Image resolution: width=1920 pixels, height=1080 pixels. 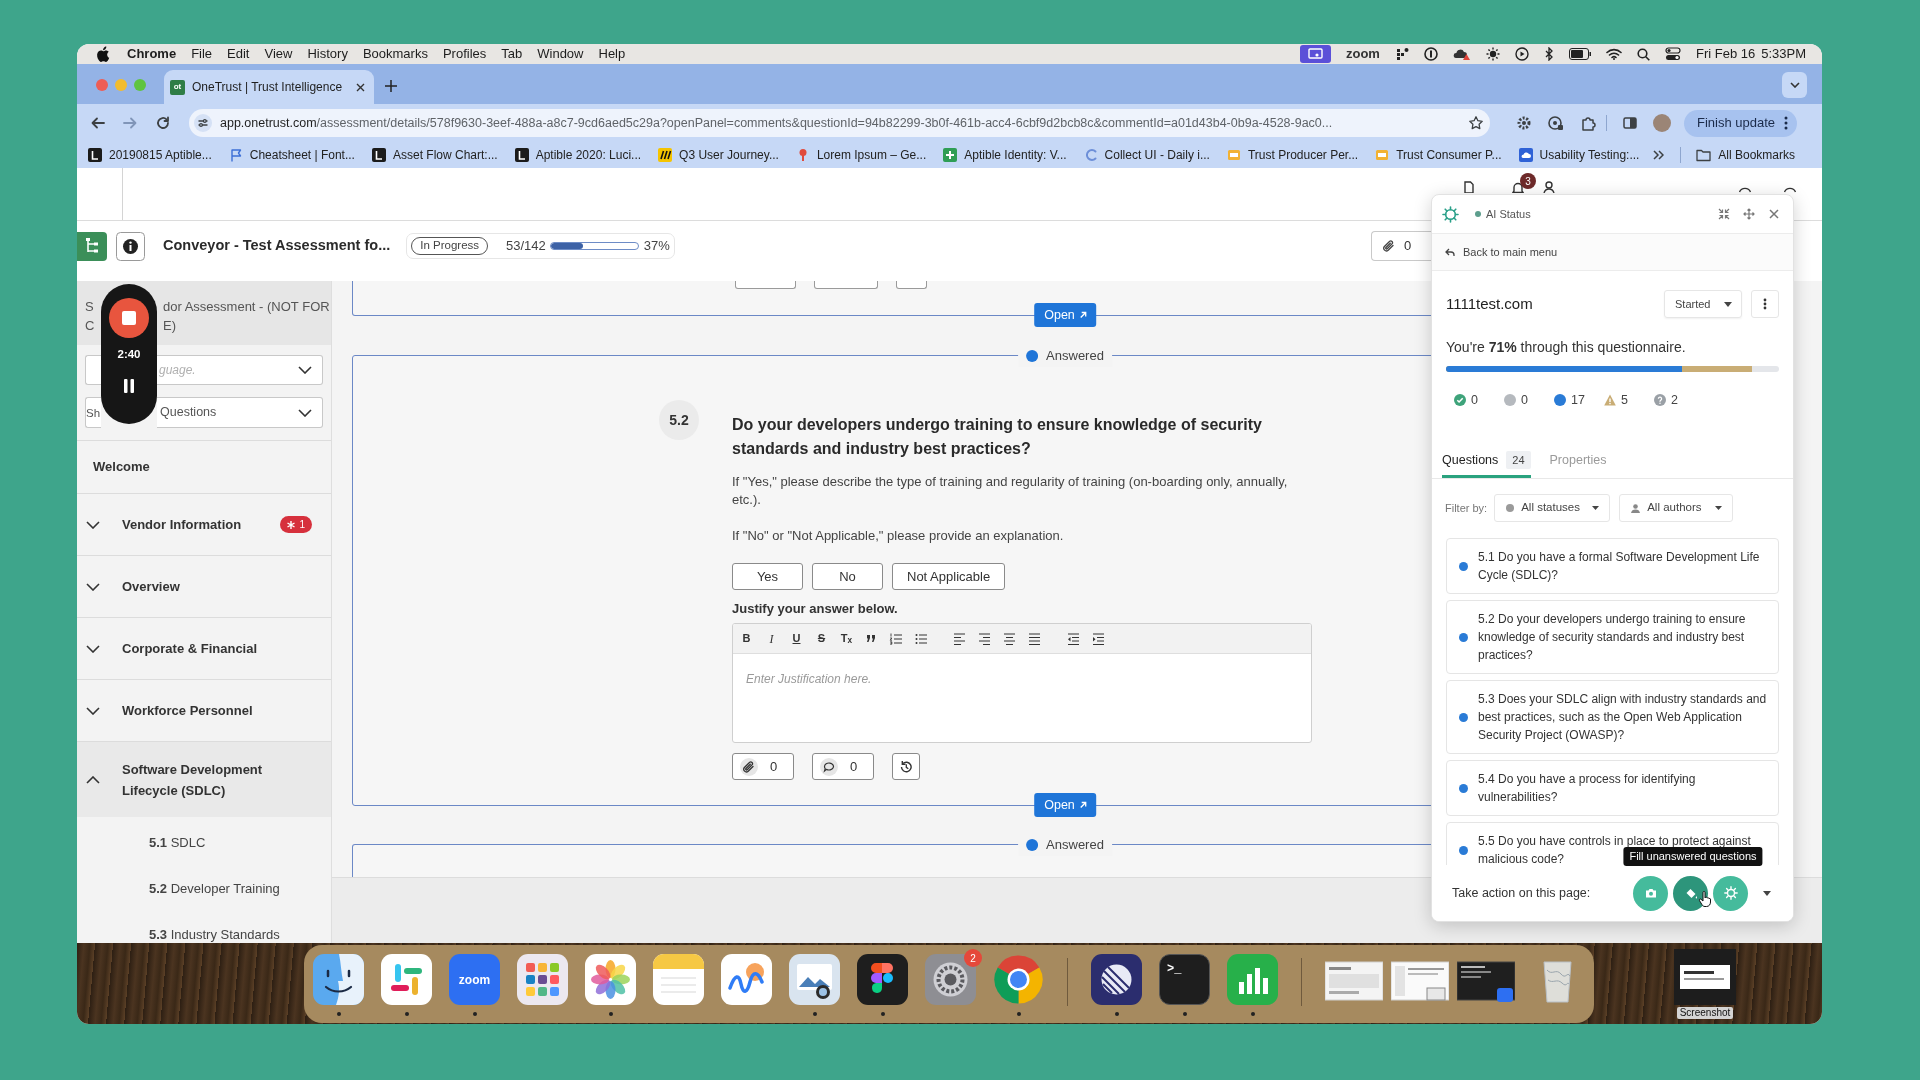 What do you see at coordinates (814, 979) in the screenshot?
I see `photo-viewer-icon` at bounding box center [814, 979].